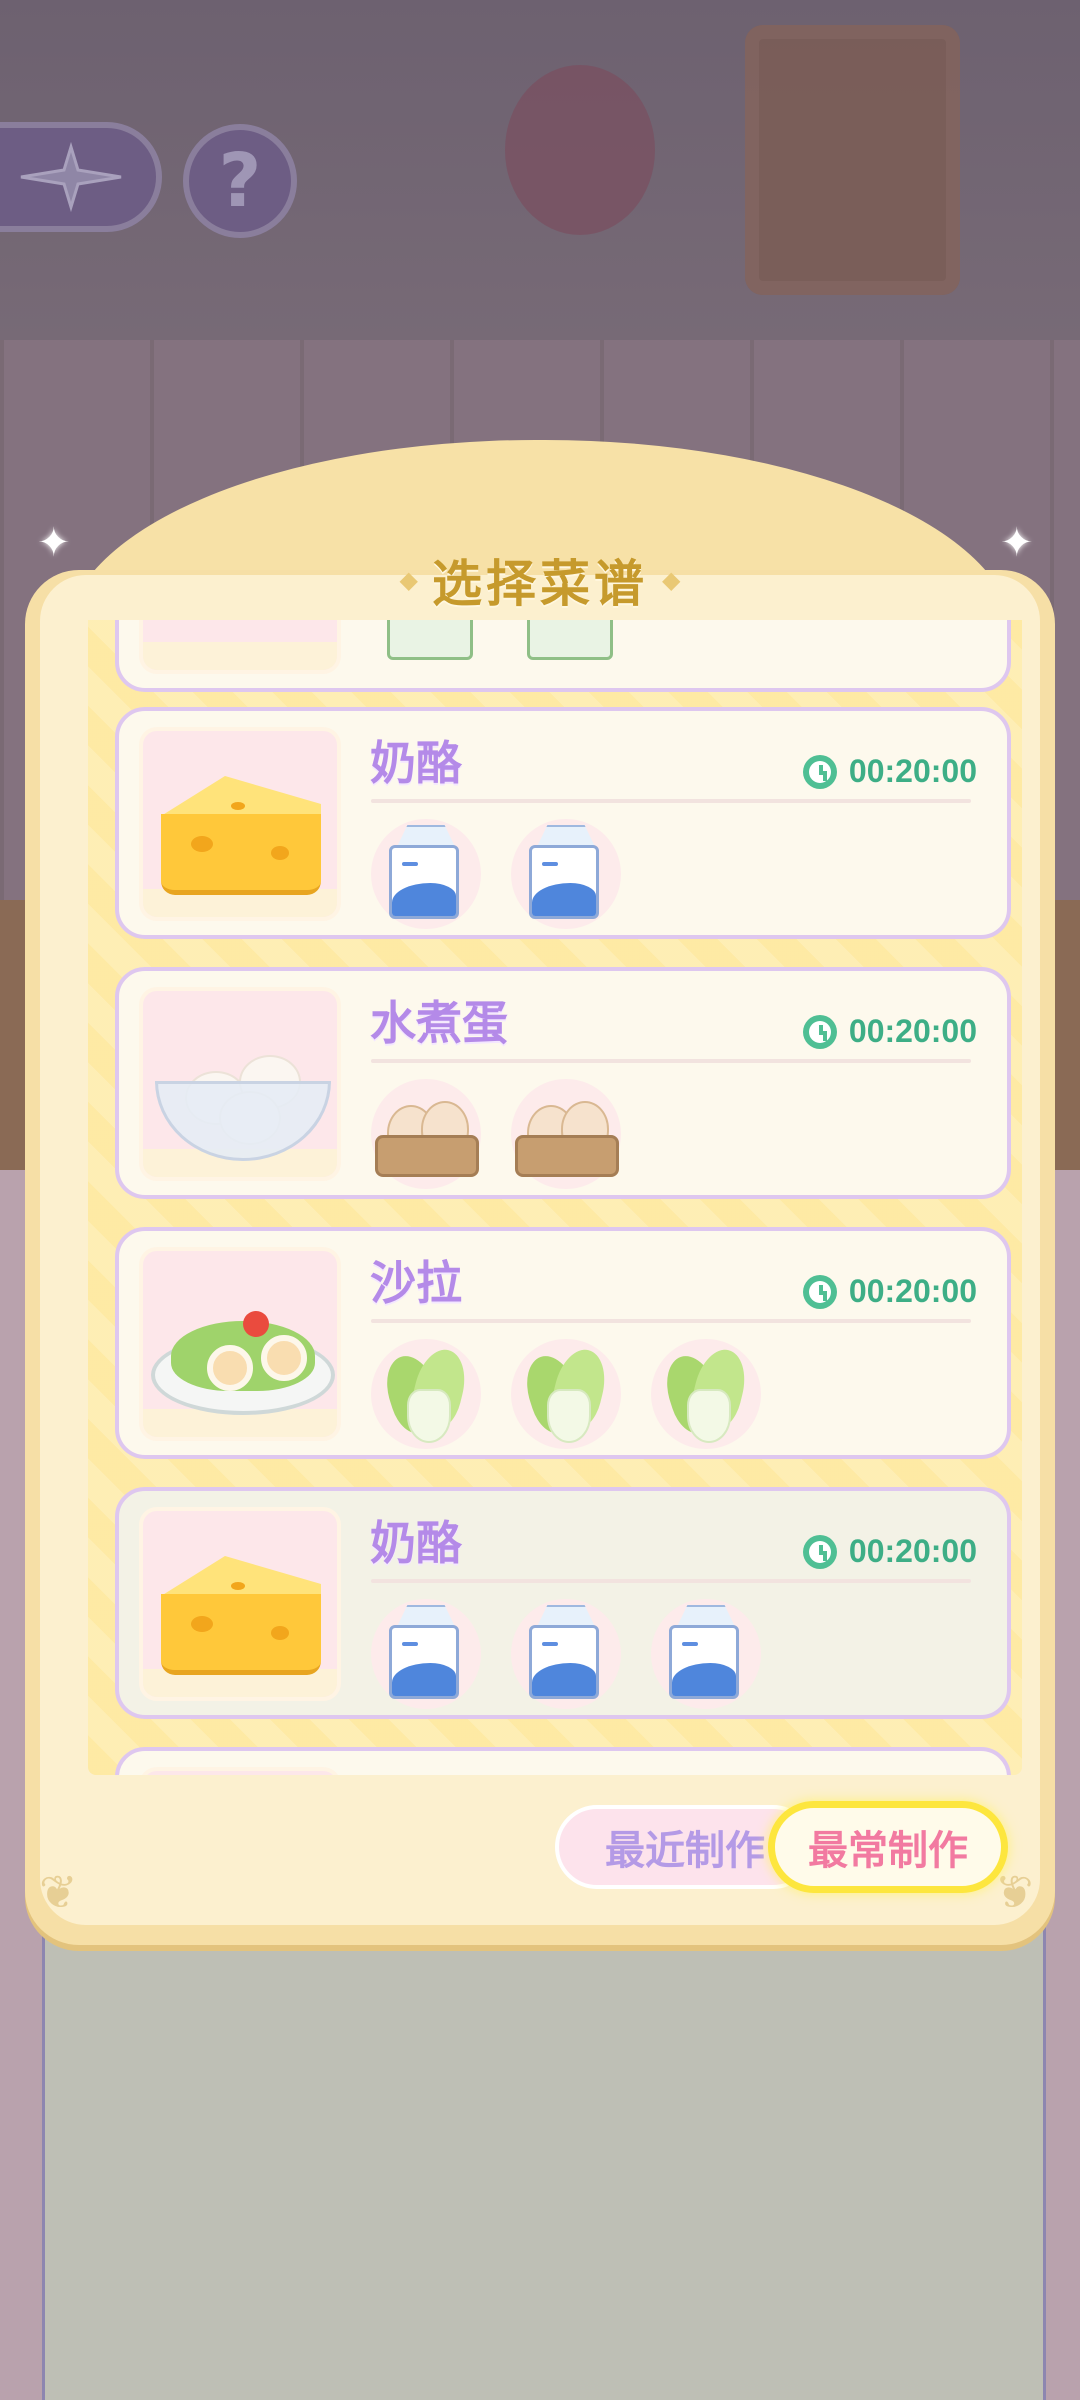 The image size is (1080, 2400). I want to click on background-picture-frame, so click(852, 160).